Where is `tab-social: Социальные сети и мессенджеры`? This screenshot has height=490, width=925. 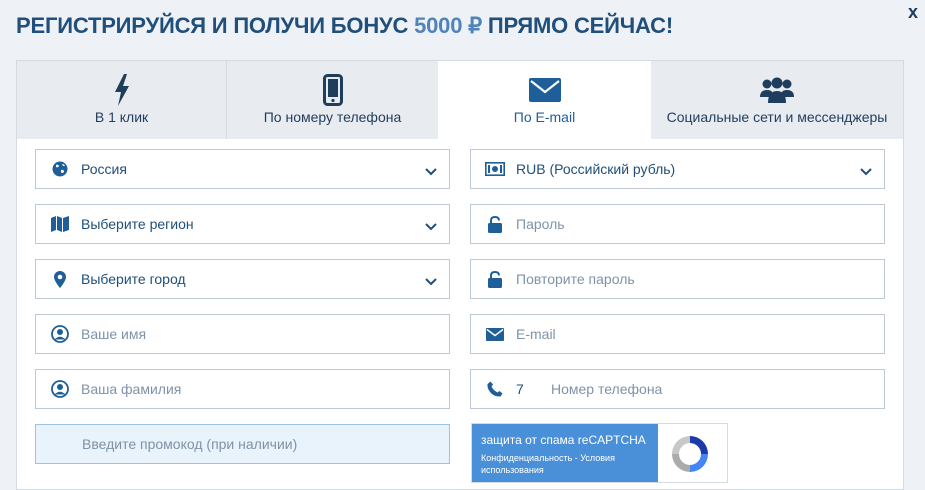 tab-social: Социальные сети и мессенджеры is located at coordinates (777, 100).